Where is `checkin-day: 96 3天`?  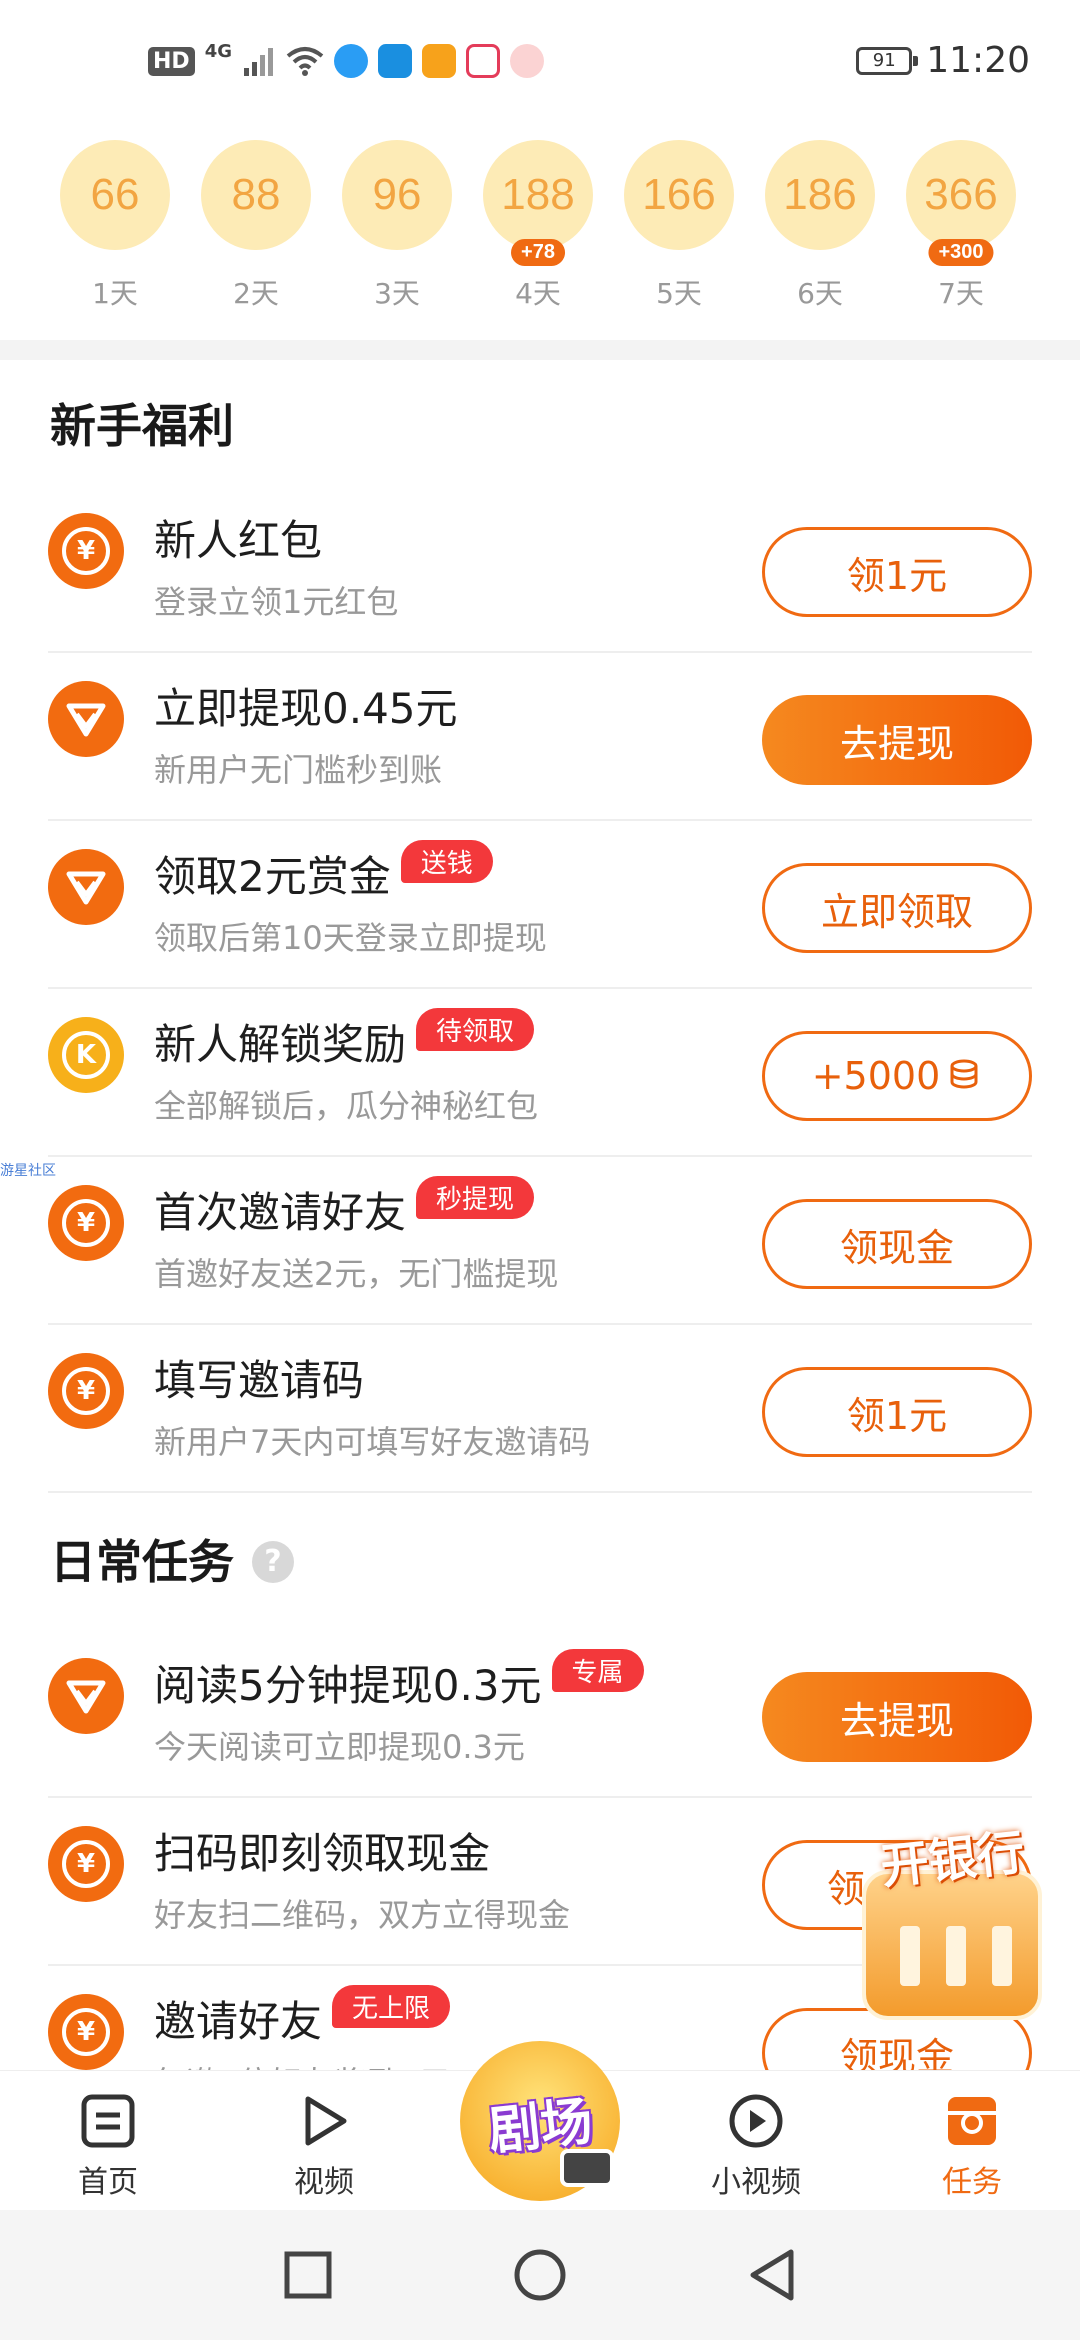
checkin-day: 96 3天 is located at coordinates (397, 225).